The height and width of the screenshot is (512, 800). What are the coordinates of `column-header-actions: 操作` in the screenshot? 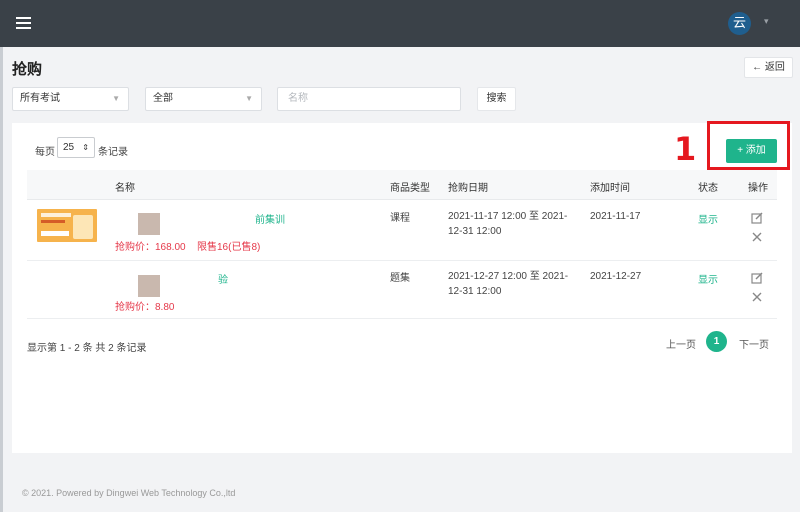 It's located at (758, 188).